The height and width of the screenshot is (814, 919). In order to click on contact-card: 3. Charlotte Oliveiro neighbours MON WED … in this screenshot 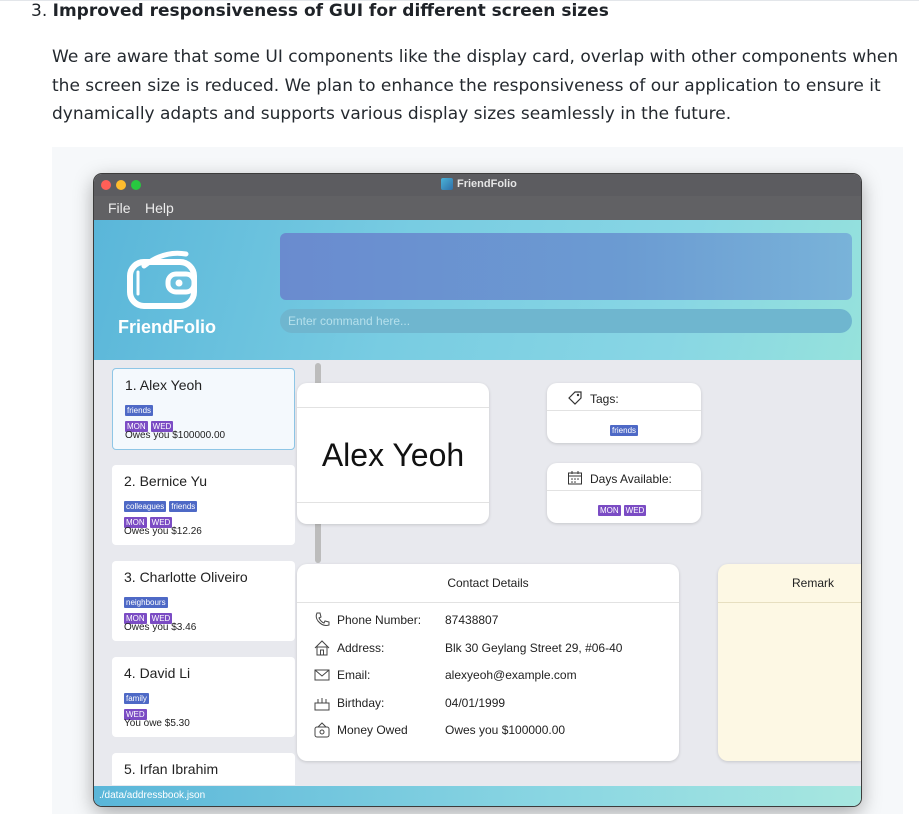, I will do `click(203, 601)`.